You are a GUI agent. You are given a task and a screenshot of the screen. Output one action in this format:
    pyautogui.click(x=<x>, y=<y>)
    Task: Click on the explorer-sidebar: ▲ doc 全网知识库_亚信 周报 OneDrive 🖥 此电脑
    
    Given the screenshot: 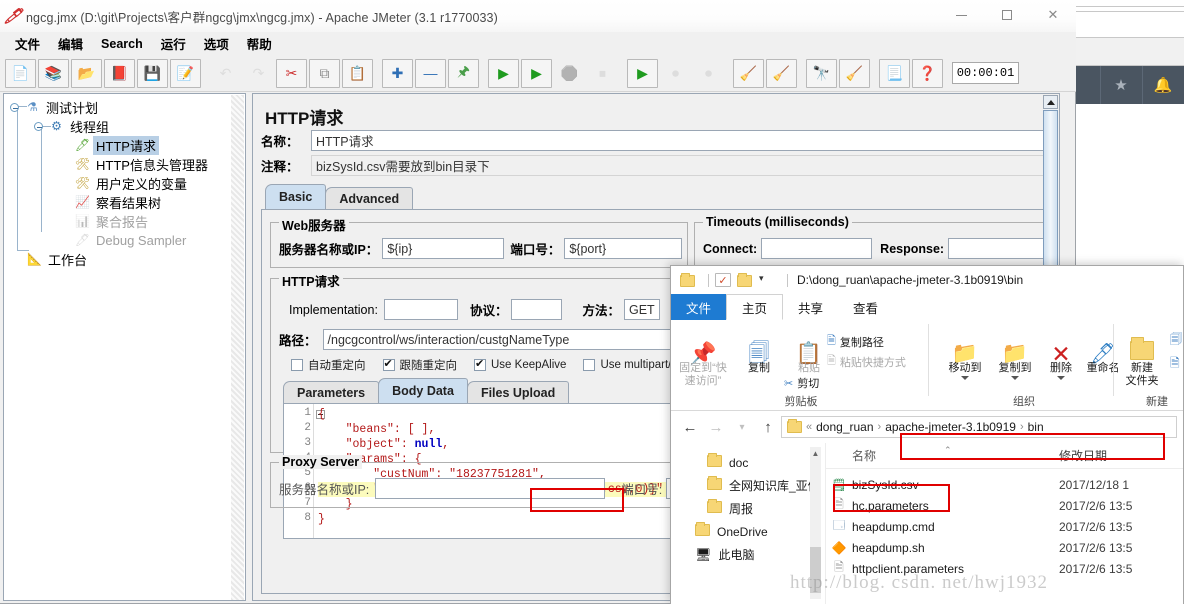 What is the action you would take?
    pyautogui.click(x=748, y=523)
    